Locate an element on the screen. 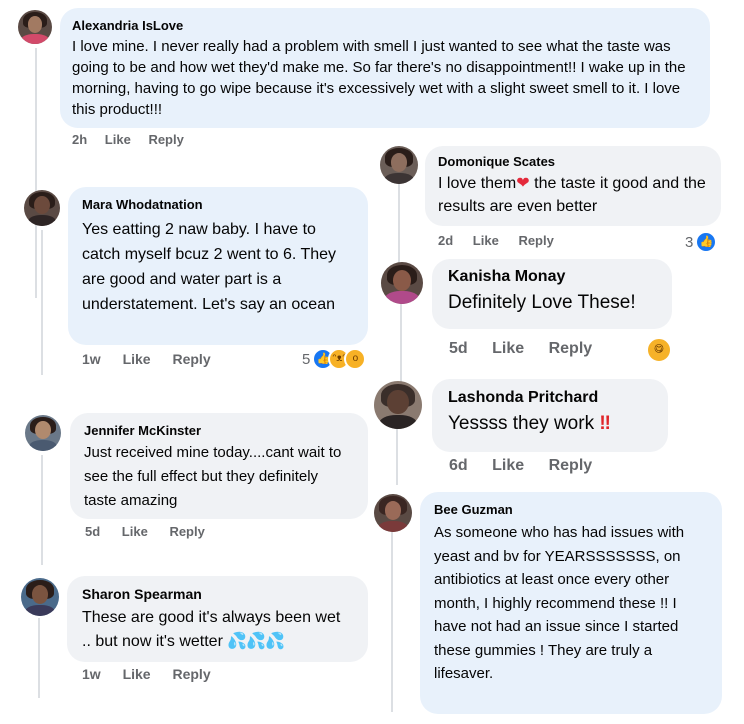 Image resolution: width=744 pixels, height=724 pixels. comment-actions: 2d Like Reply is located at coordinates (496, 240).